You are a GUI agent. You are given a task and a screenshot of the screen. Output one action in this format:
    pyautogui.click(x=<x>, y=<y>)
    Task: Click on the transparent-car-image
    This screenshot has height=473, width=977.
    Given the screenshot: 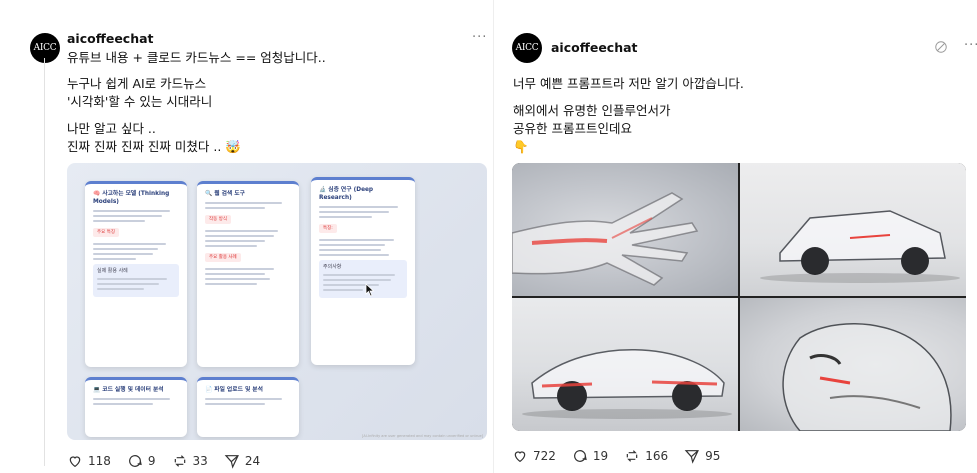 What is the action you would take?
    pyautogui.click(x=627, y=384)
    